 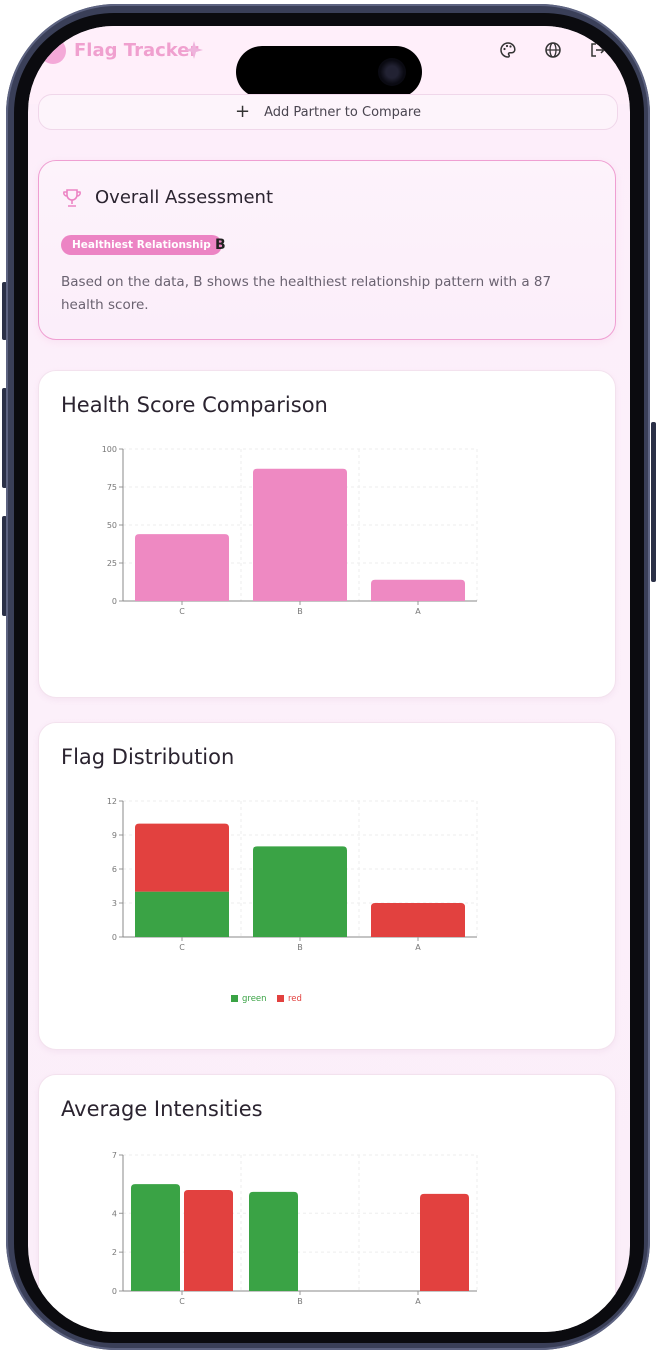 I want to click on dynamic-island, so click(x=329, y=72).